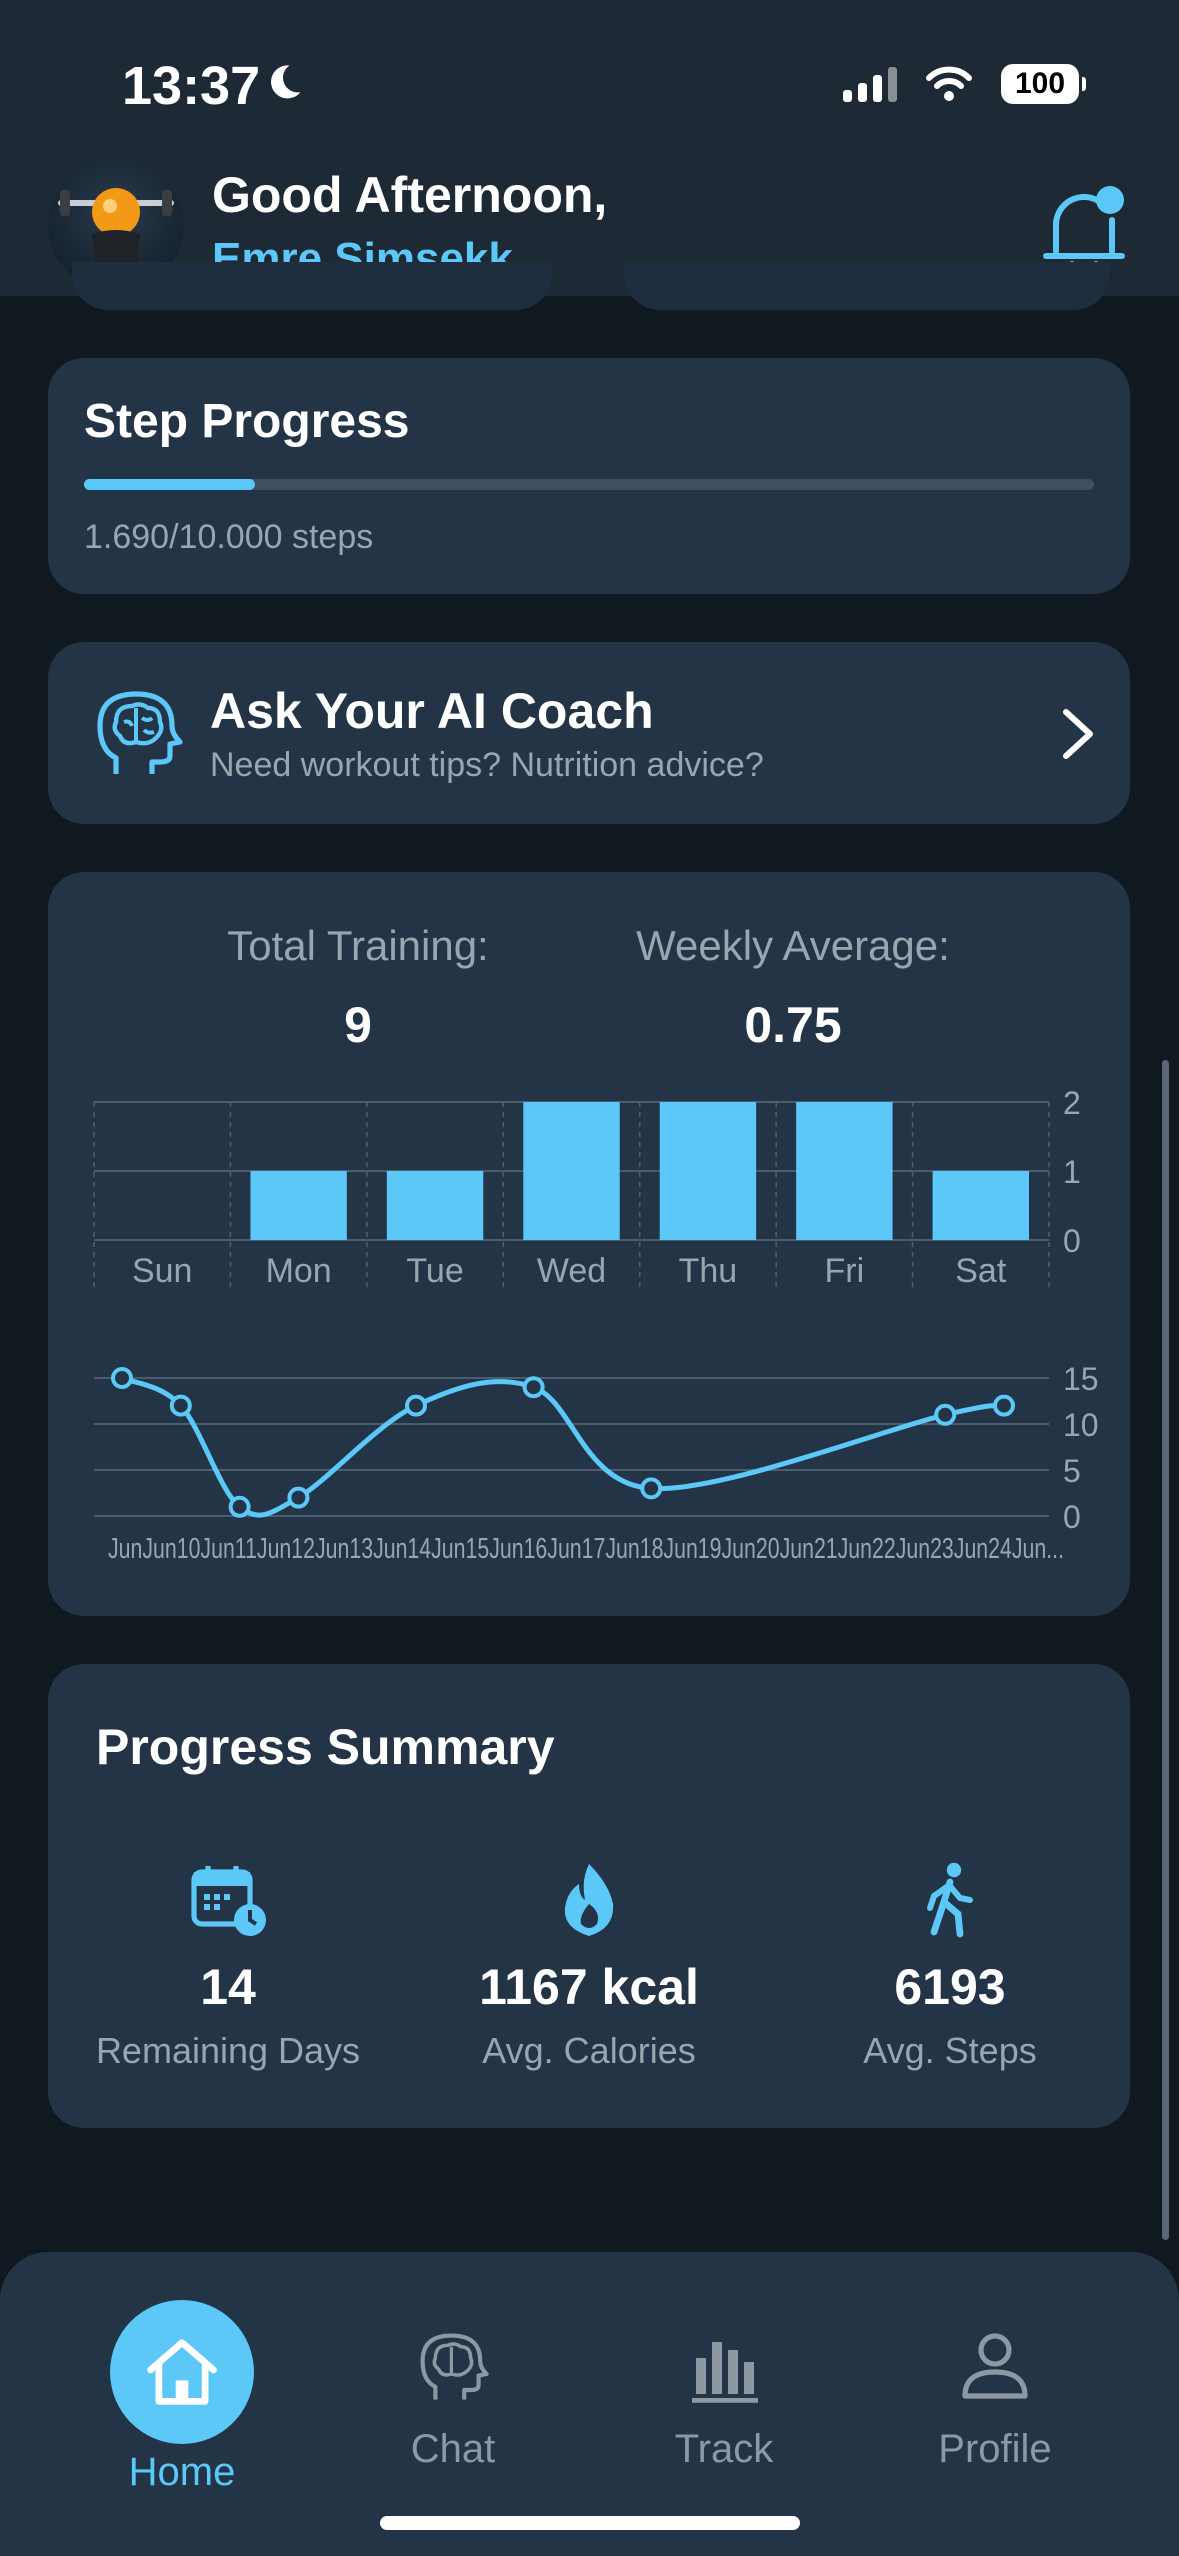  Describe the element at coordinates (325, 1747) in the screenshot. I see `progress-summary-title: Progress Summary` at that location.